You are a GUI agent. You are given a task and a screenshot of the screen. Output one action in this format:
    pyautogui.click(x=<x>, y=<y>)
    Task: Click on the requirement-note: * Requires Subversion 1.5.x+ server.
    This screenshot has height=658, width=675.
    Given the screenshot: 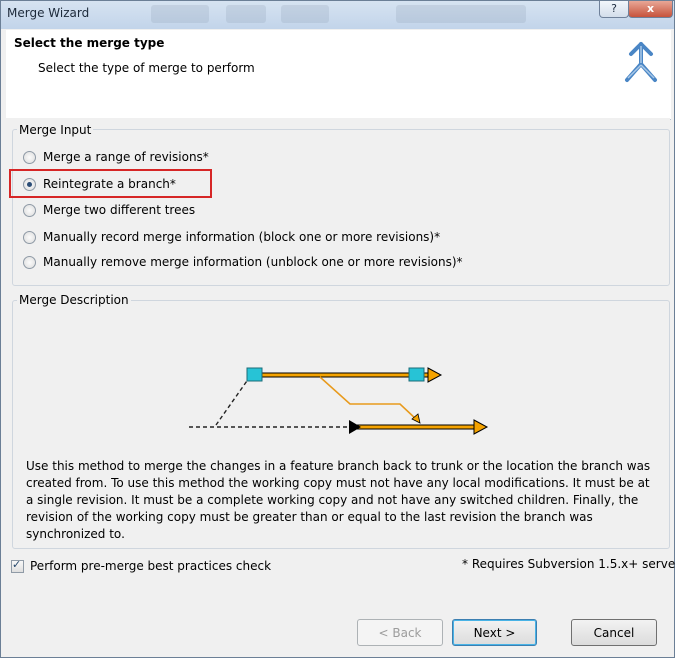 What is the action you would take?
    pyautogui.click(x=568, y=564)
    